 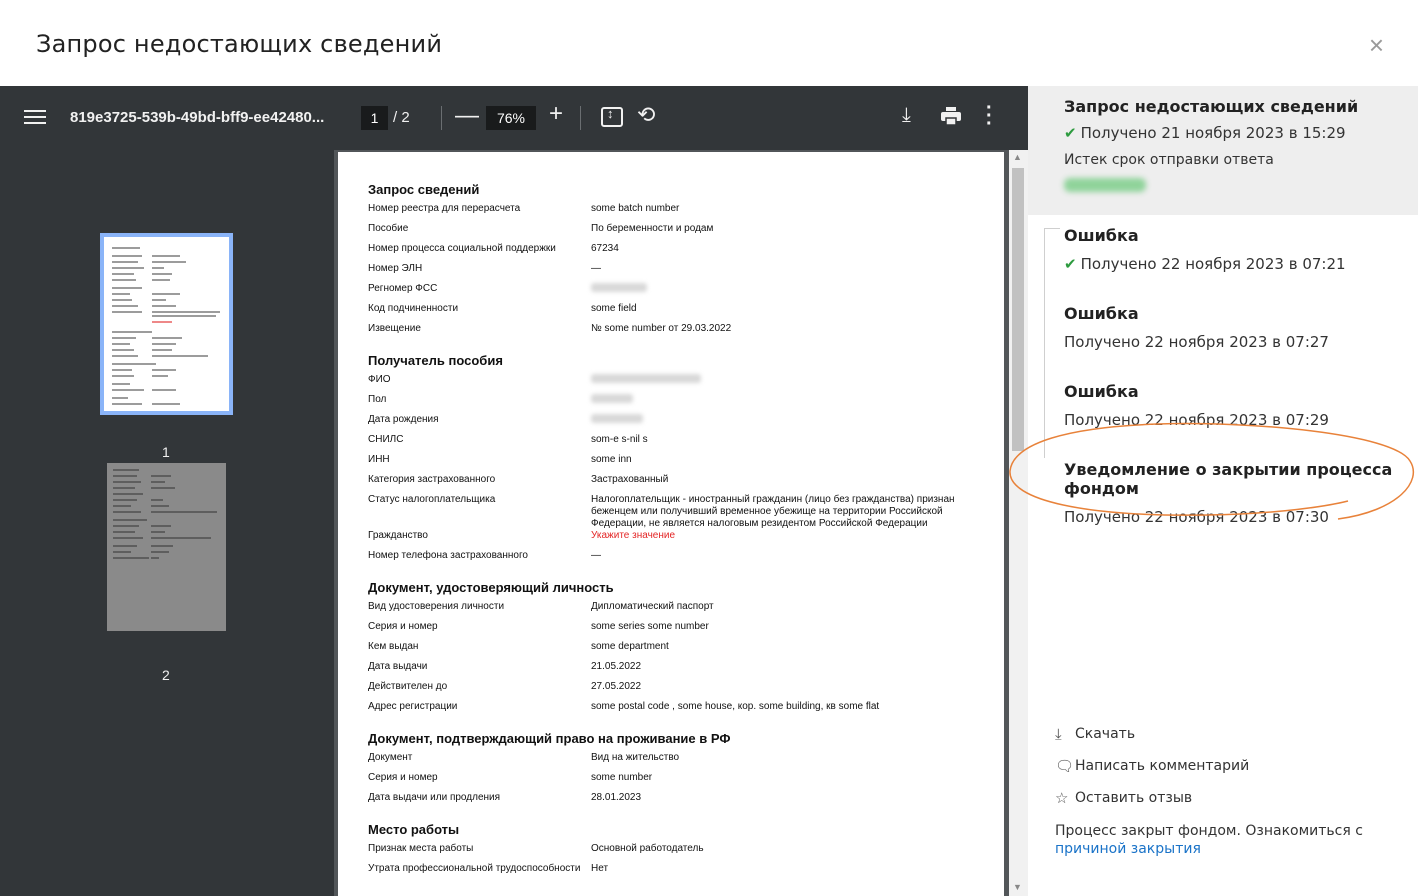 What do you see at coordinates (462, 248) in the screenshot?
I see `pdf-field-label: Номер процесса социальной поддержки` at bounding box center [462, 248].